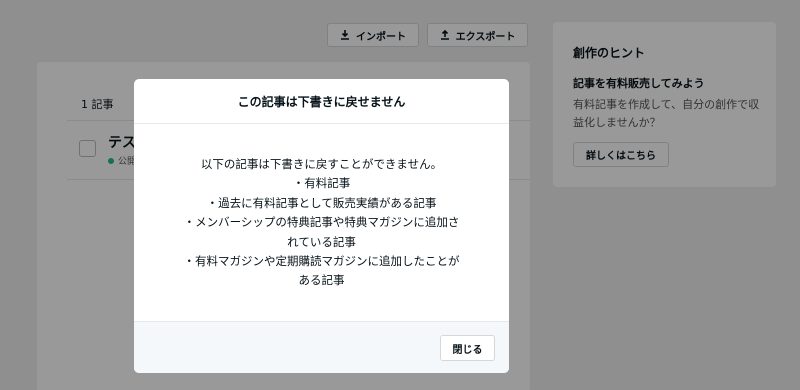  Describe the element at coordinates (321, 164) in the screenshot. I see `dialog-body-line: 以下の記事は下書きに戻すことができません。` at that location.